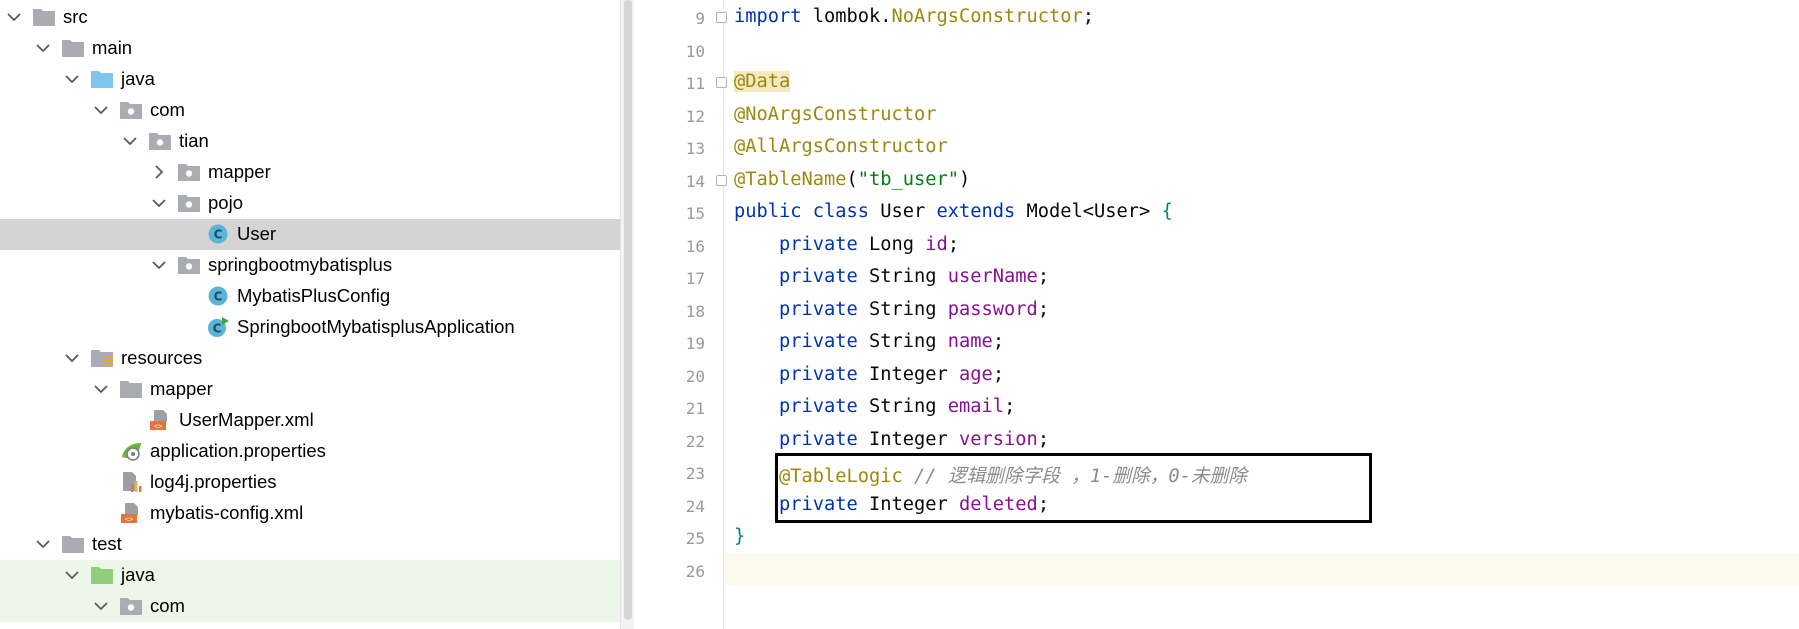 Image resolution: width=1799 pixels, height=629 pixels. Describe the element at coordinates (903, 211) in the screenshot. I see `code-token: User` at that location.